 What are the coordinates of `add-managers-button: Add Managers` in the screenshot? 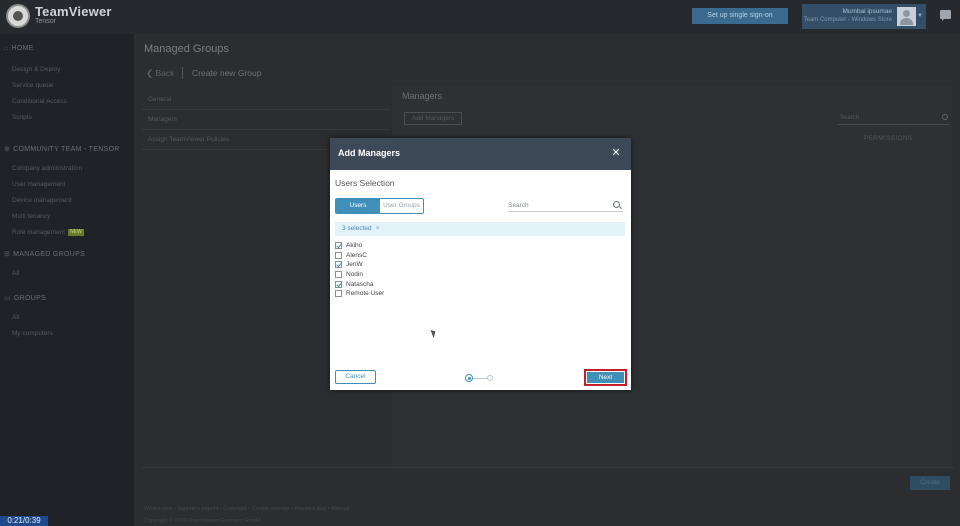 It's located at (433, 118).